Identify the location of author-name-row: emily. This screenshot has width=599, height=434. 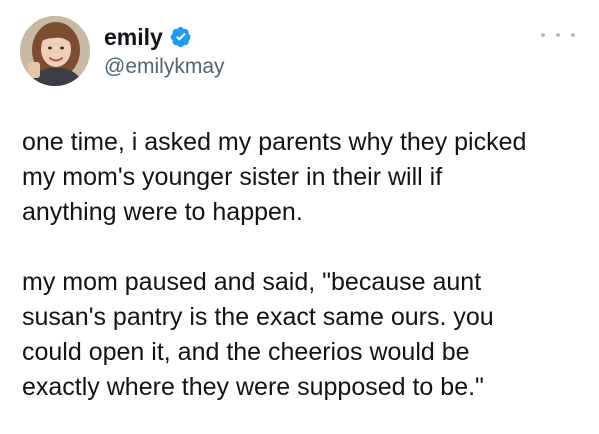
(148, 37).